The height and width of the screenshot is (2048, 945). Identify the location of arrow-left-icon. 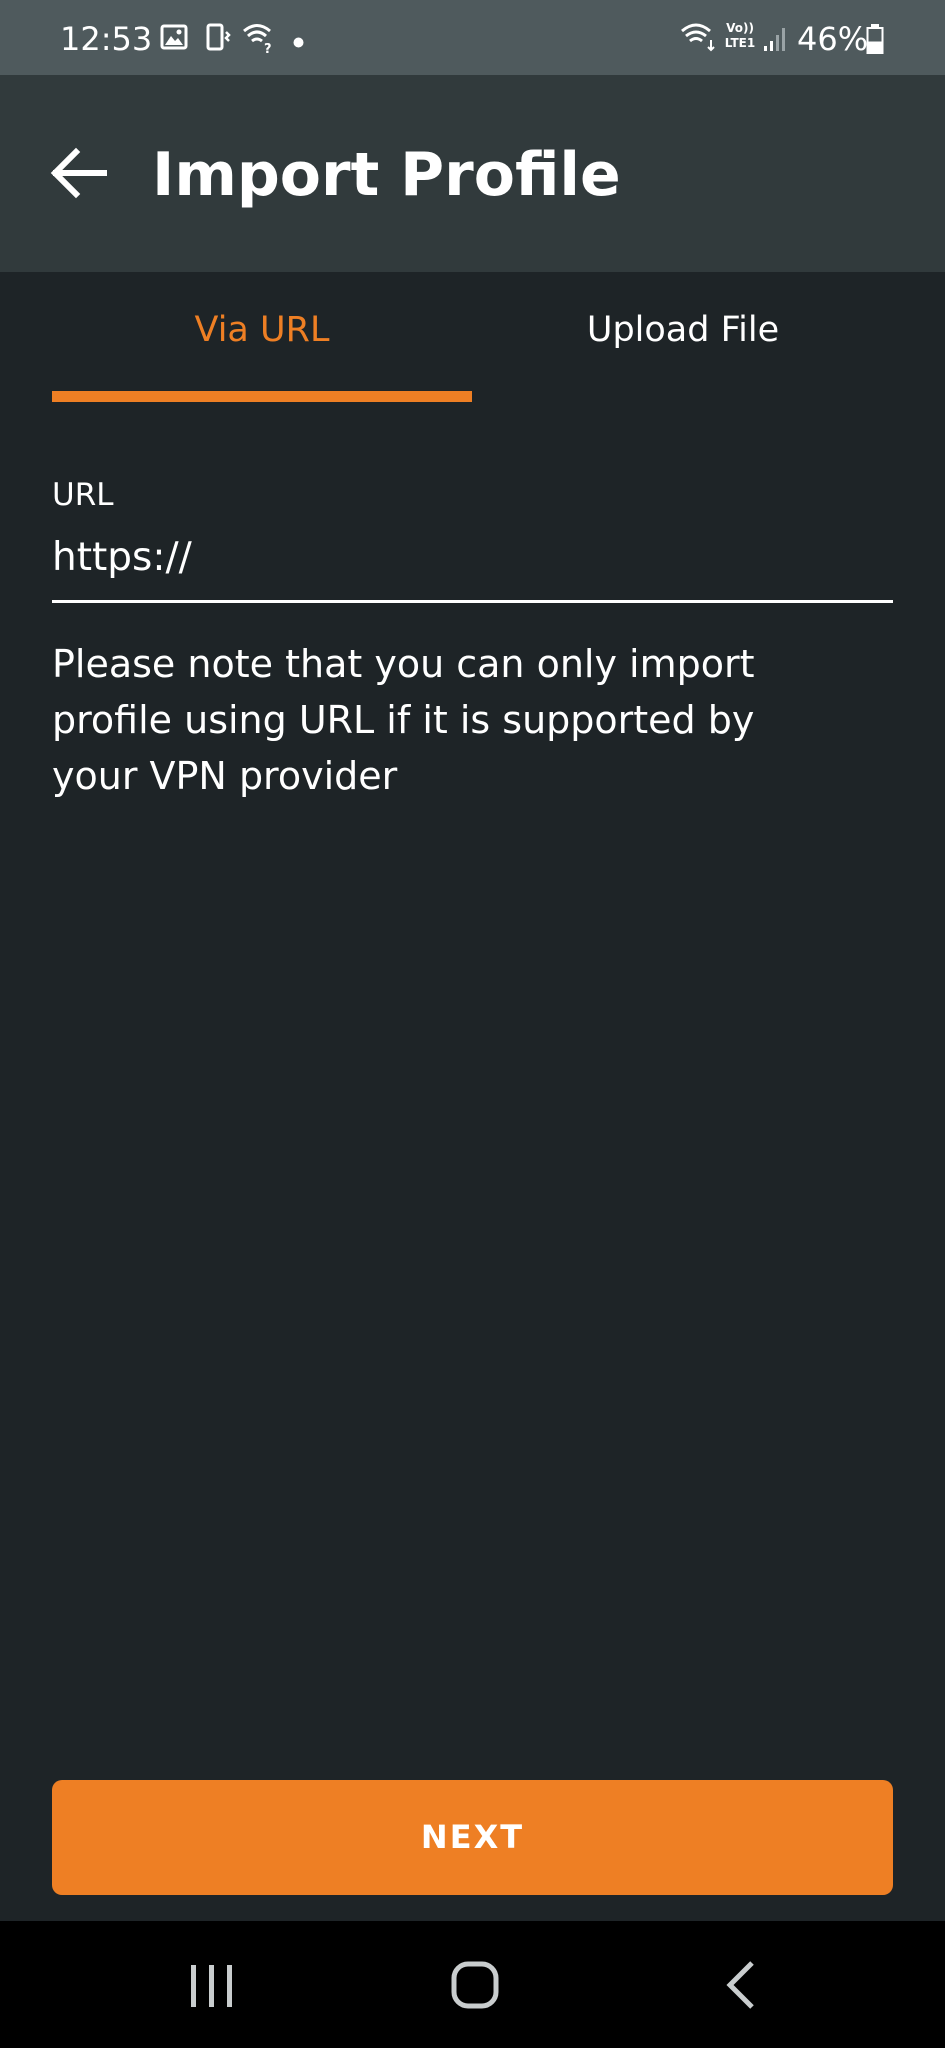
(78, 173).